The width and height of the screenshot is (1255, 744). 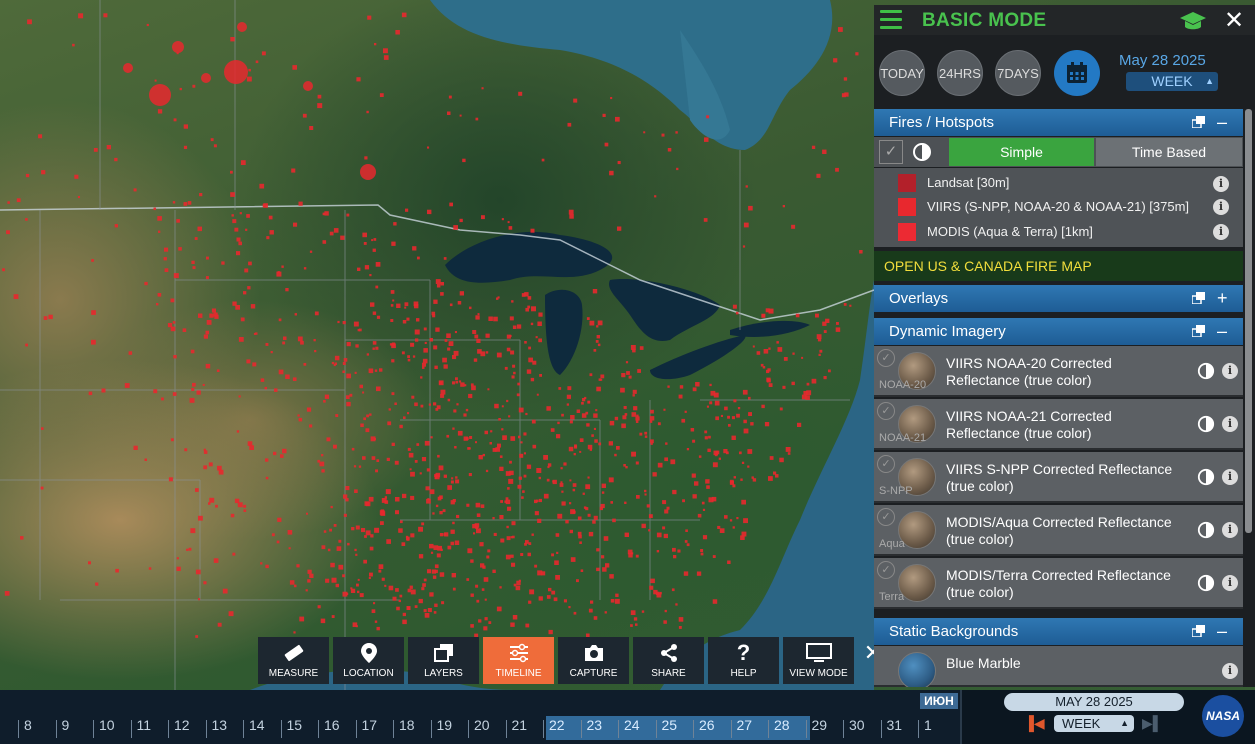 What do you see at coordinates (332, 725) in the screenshot?
I see `timeline-day: 16` at bounding box center [332, 725].